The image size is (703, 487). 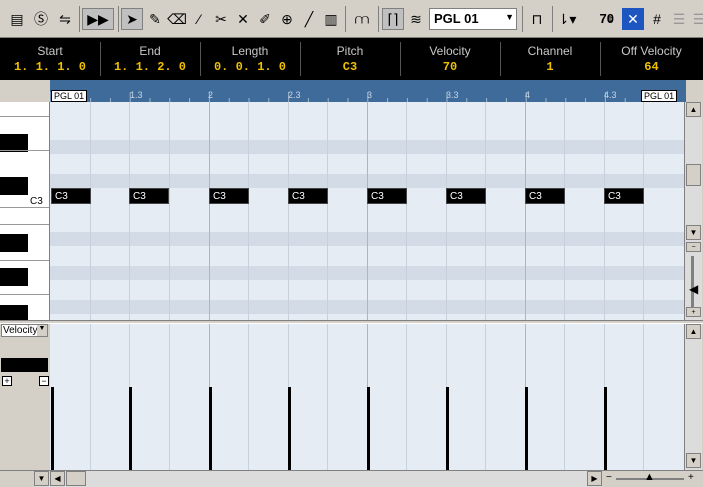 I want to click on time-warp-icon: ▥, so click(x=331, y=19).